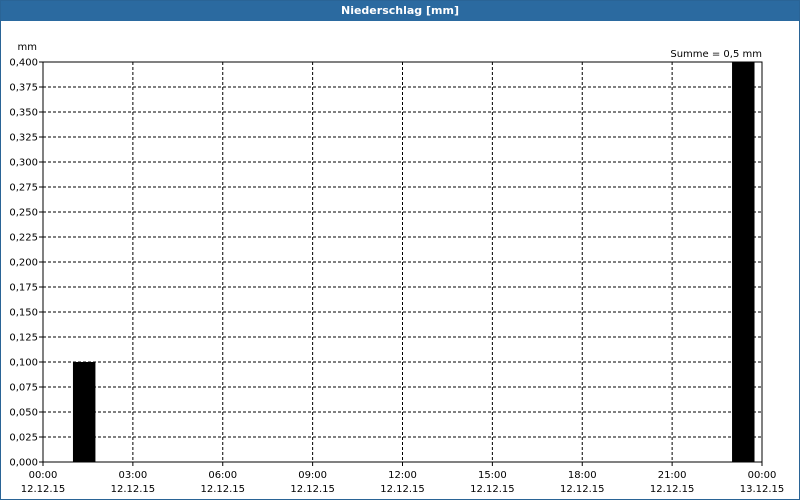 Image resolution: width=800 pixels, height=500 pixels. What do you see at coordinates (23, 438) in the screenshot?
I see `y-tick-label: 0,025` at bounding box center [23, 438].